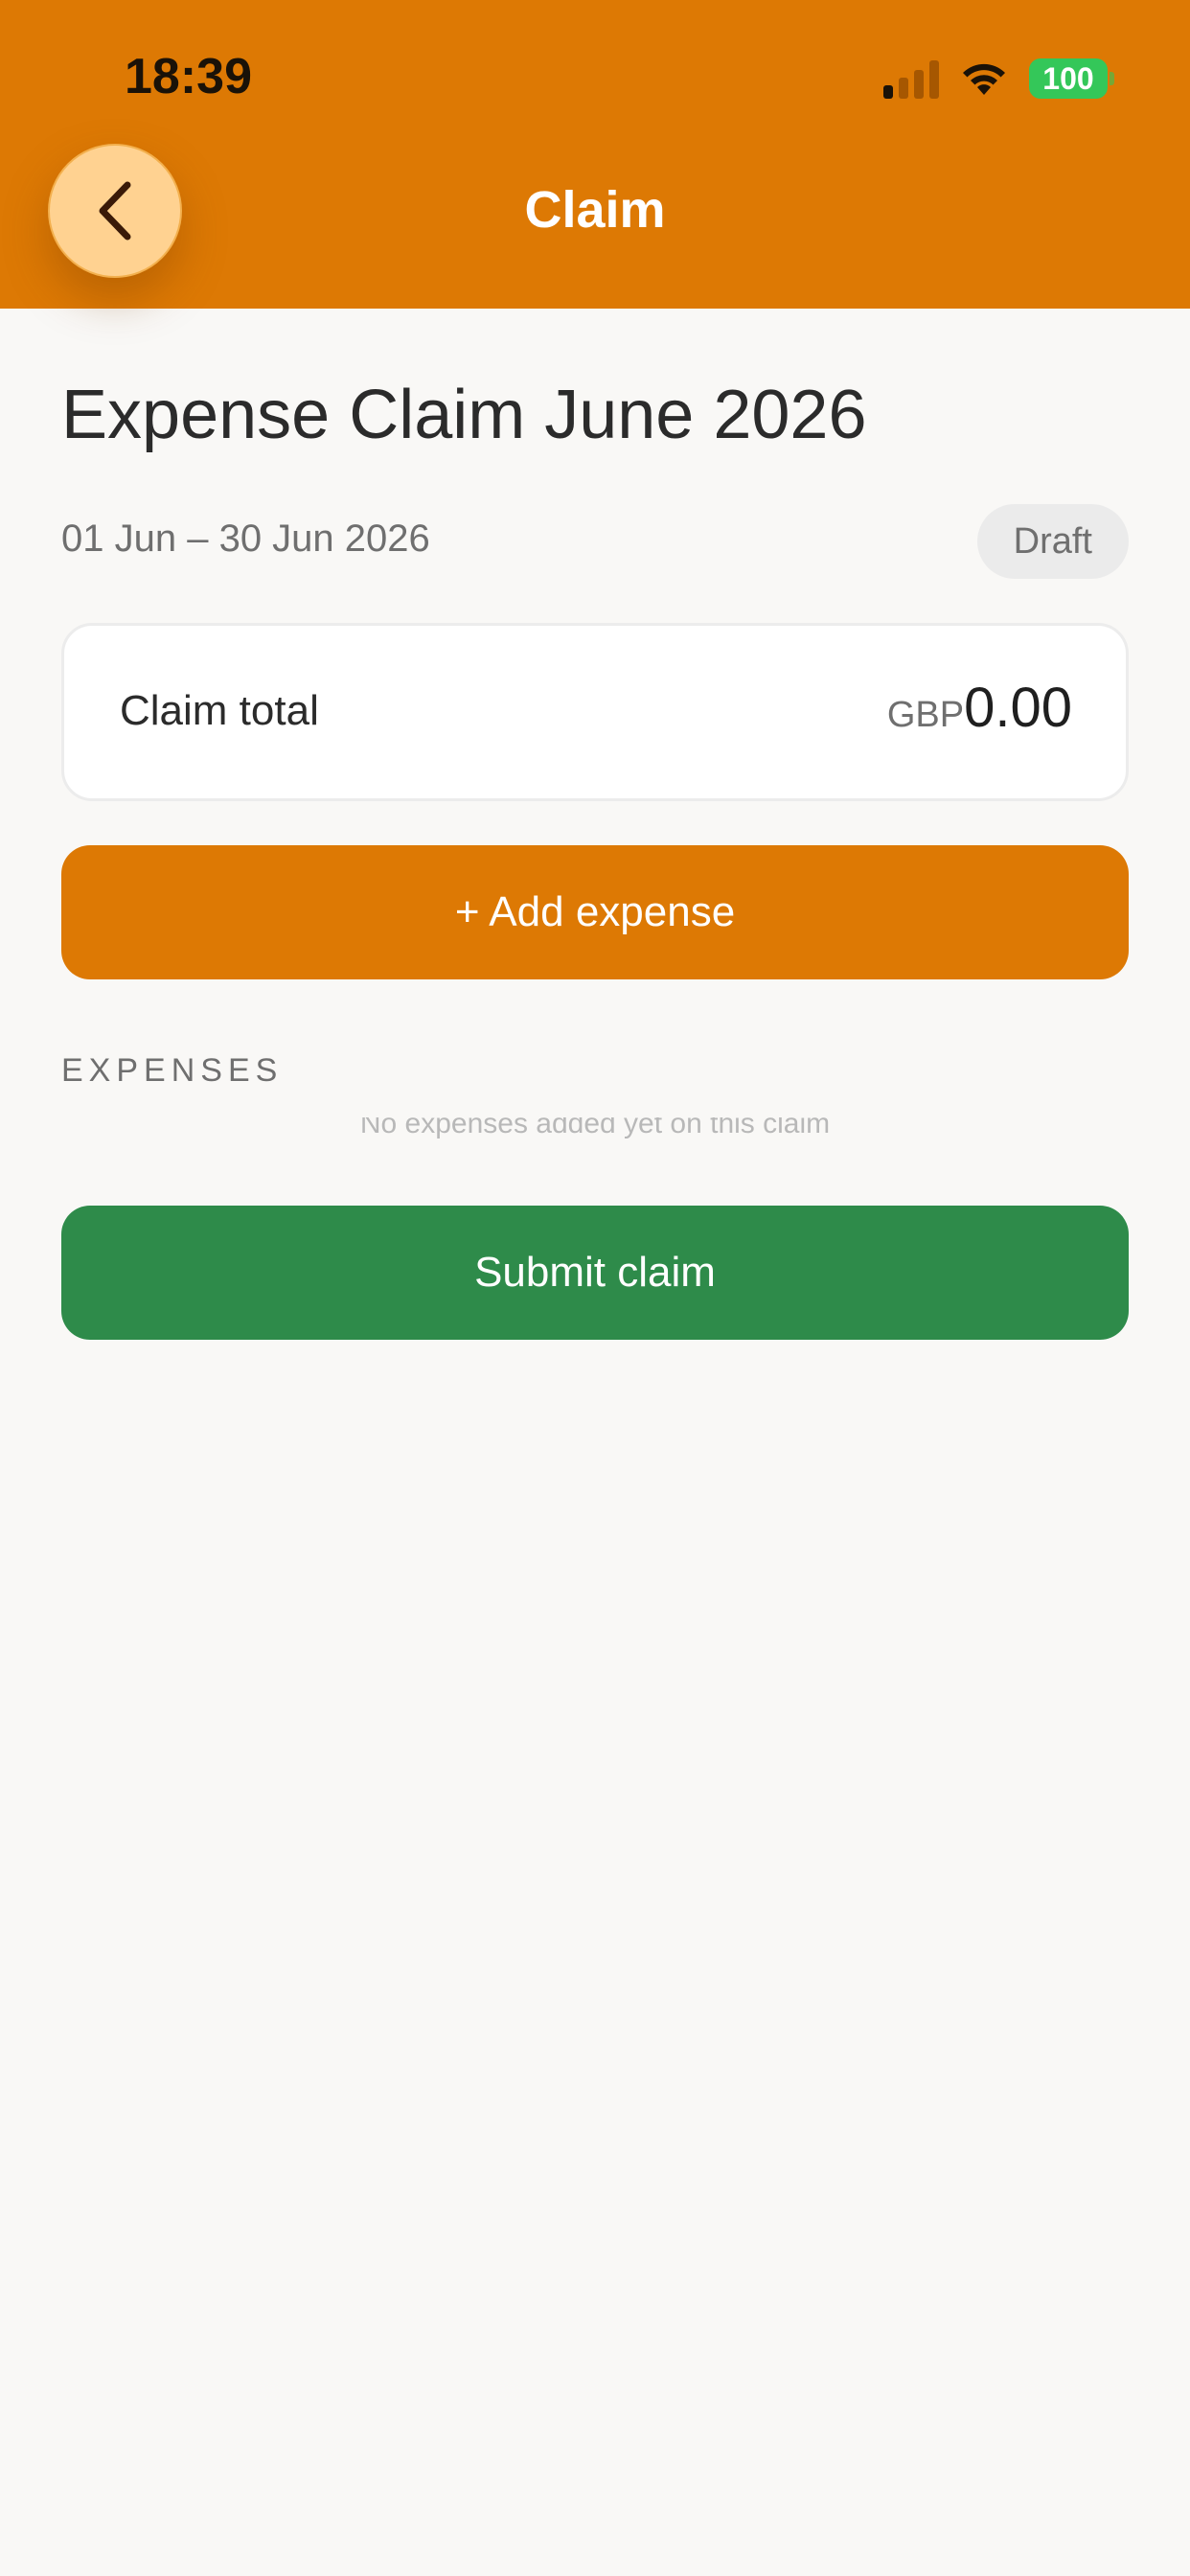  What do you see at coordinates (595, 912) in the screenshot?
I see `add-expense-button: + Add expense` at bounding box center [595, 912].